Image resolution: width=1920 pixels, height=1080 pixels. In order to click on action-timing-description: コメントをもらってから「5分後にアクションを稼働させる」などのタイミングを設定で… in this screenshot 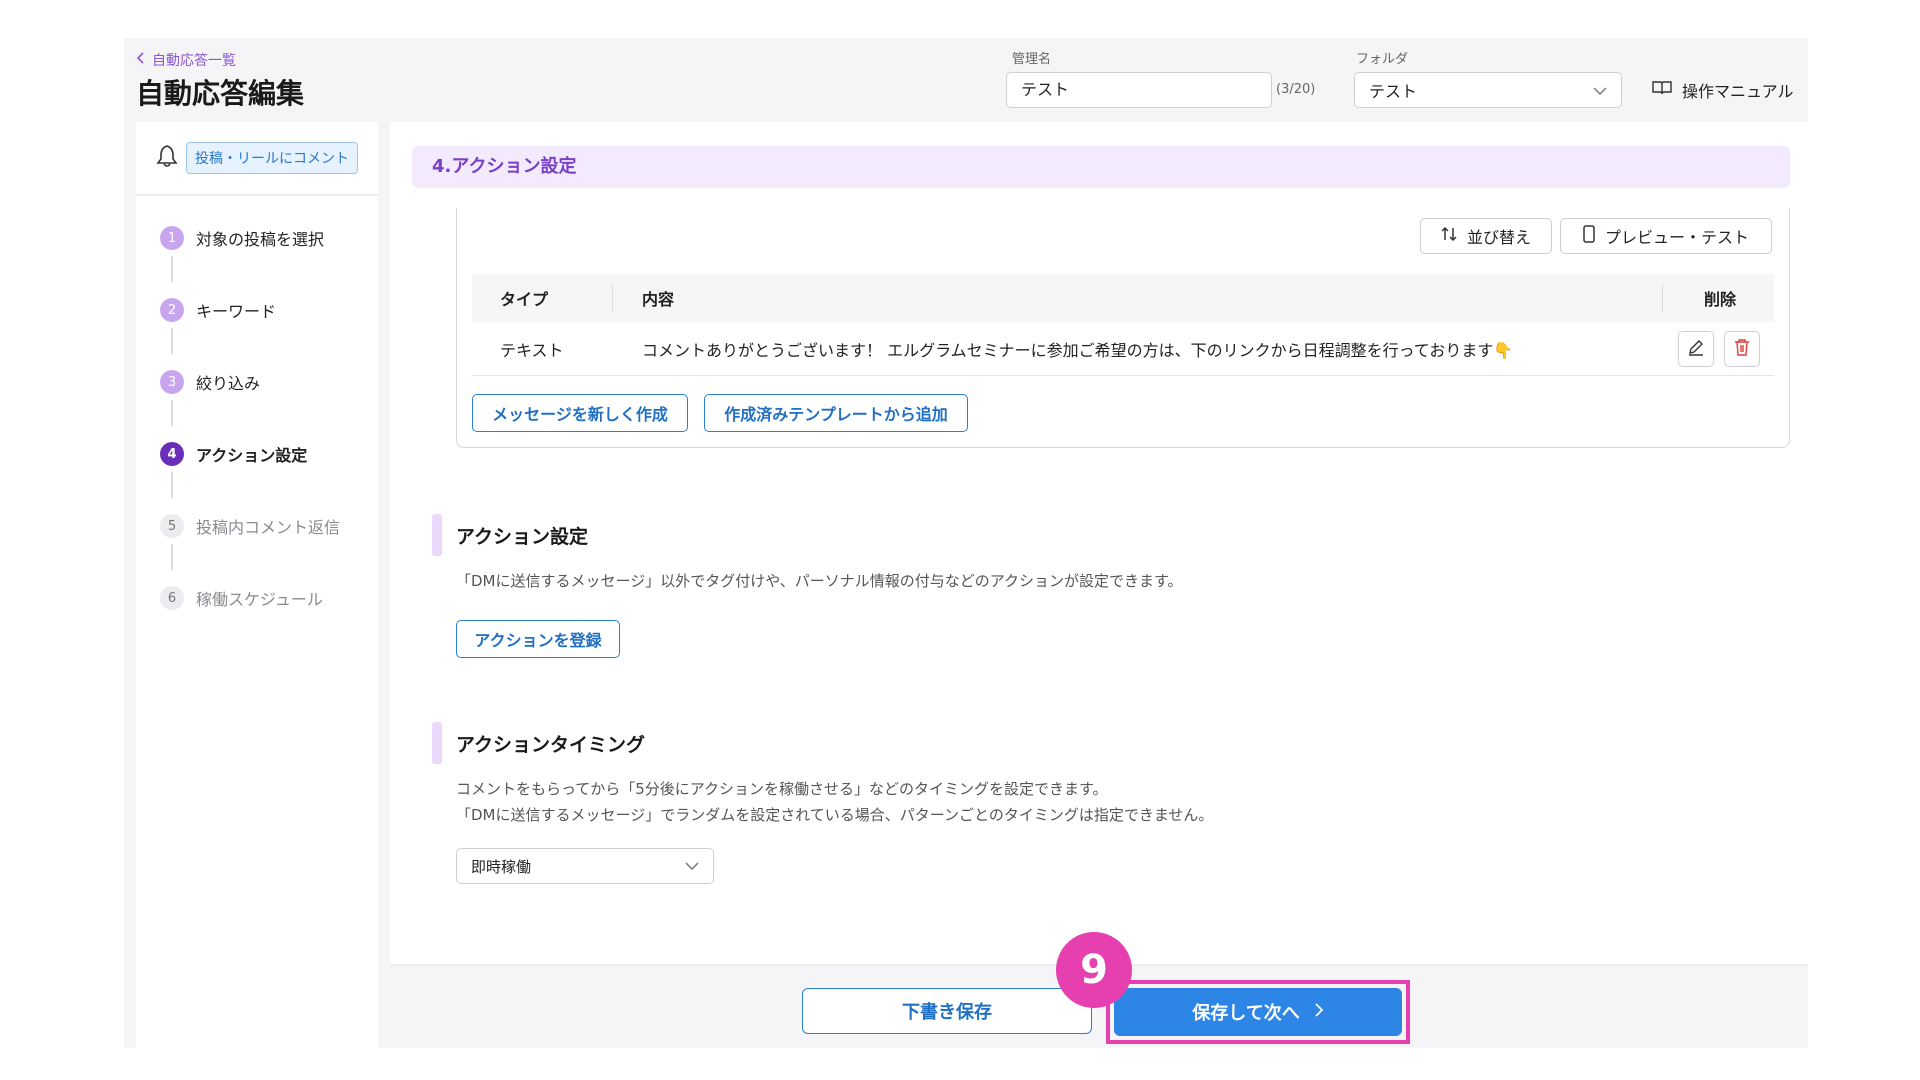, I will do `click(782, 789)`.